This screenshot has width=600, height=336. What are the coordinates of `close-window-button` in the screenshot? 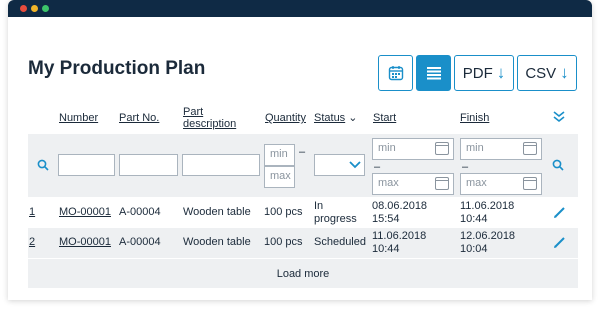 It's located at (23, 8).